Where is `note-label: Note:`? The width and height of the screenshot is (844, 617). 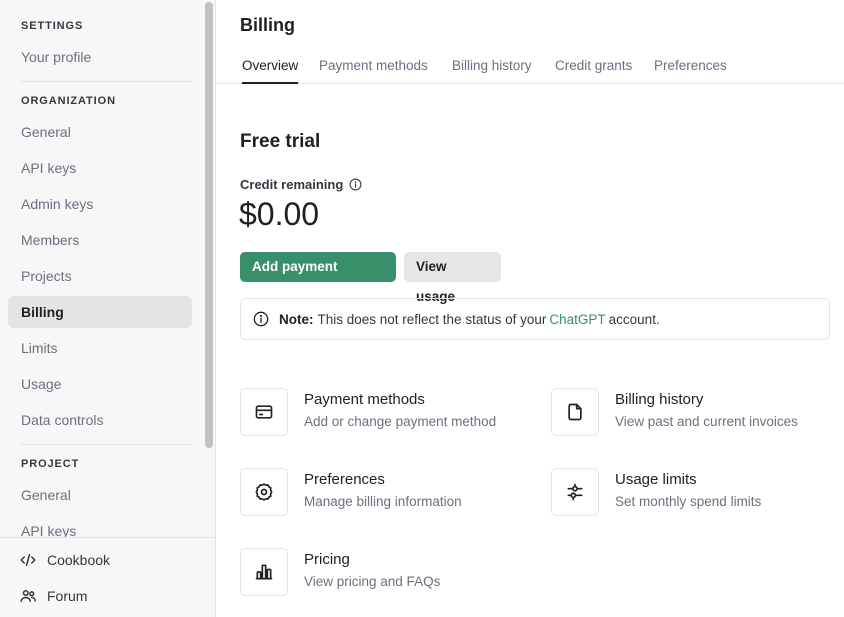 note-label: Note: is located at coordinates (296, 319).